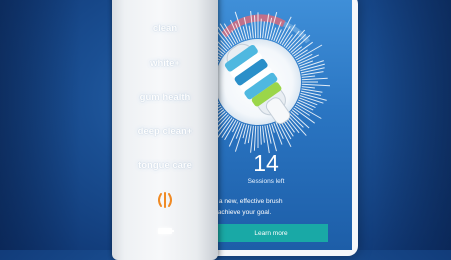  What do you see at coordinates (165, 165) in the screenshot?
I see `mode-label-tongue-care: tongue care` at bounding box center [165, 165].